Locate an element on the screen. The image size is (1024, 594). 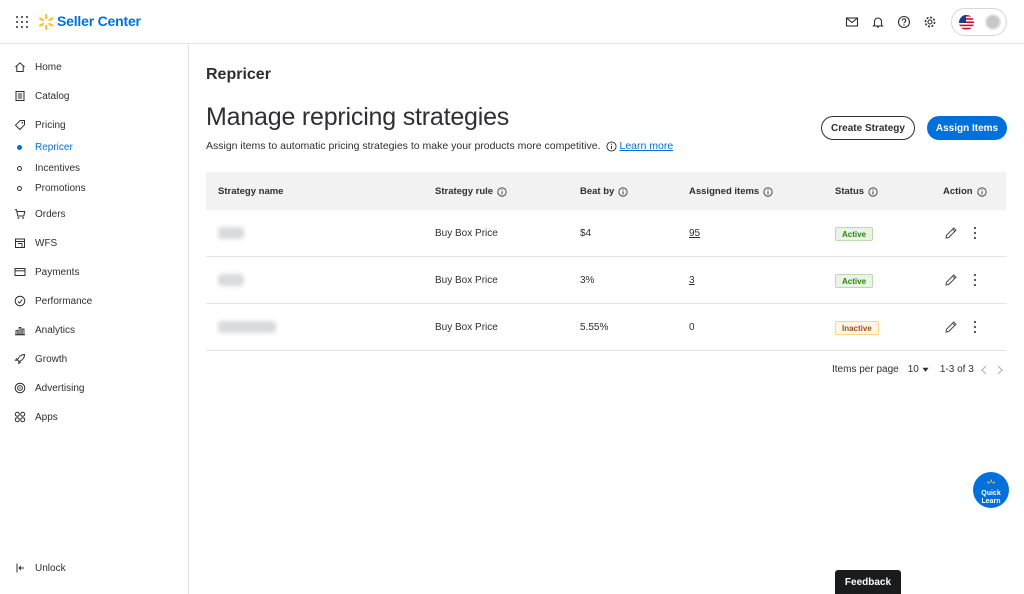
tag-icon is located at coordinates (20, 125).